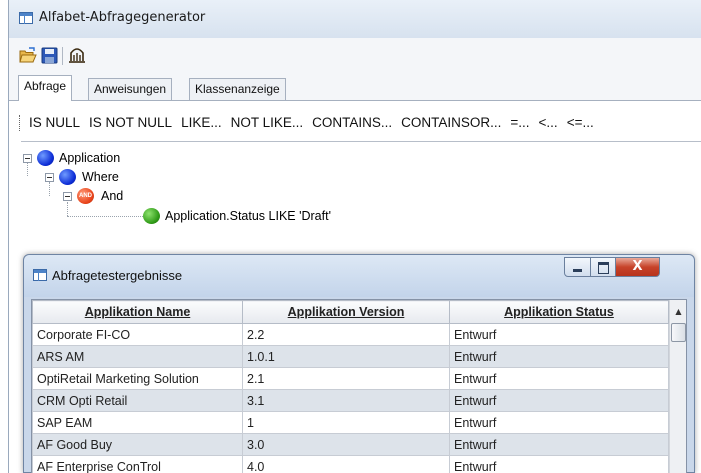 This screenshot has height=473, width=701. Describe the element at coordinates (346, 400) in the screenshot. I see `cell-version: 3.1` at that location.